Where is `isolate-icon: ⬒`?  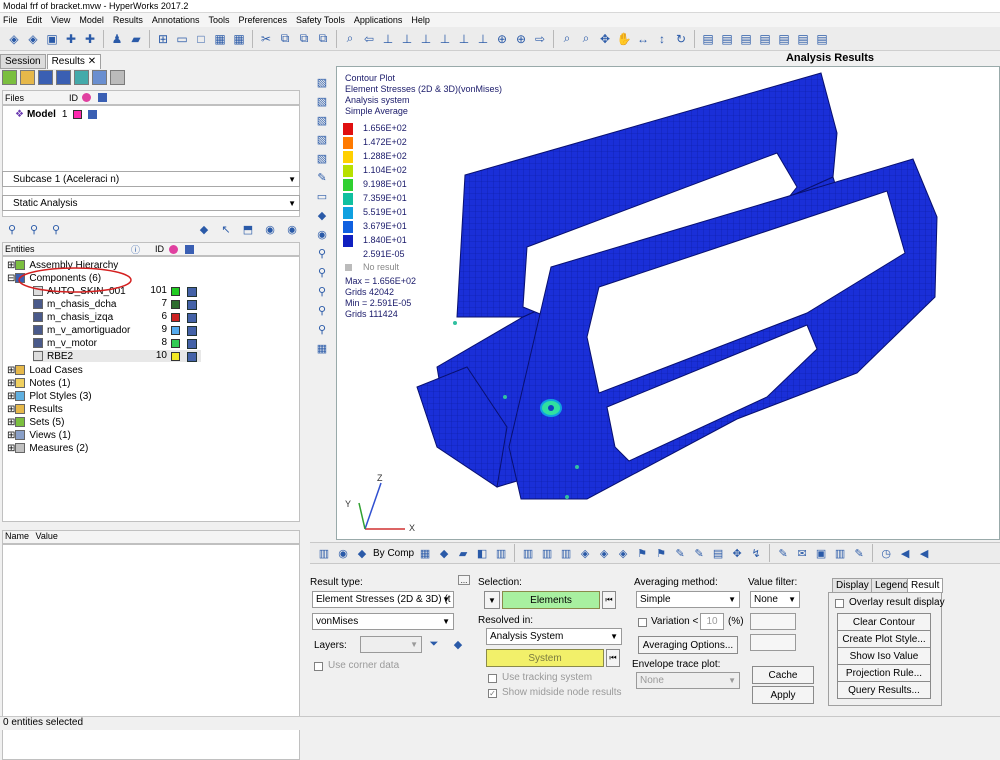
isolate-icon: ⬒ is located at coordinates (248, 229).